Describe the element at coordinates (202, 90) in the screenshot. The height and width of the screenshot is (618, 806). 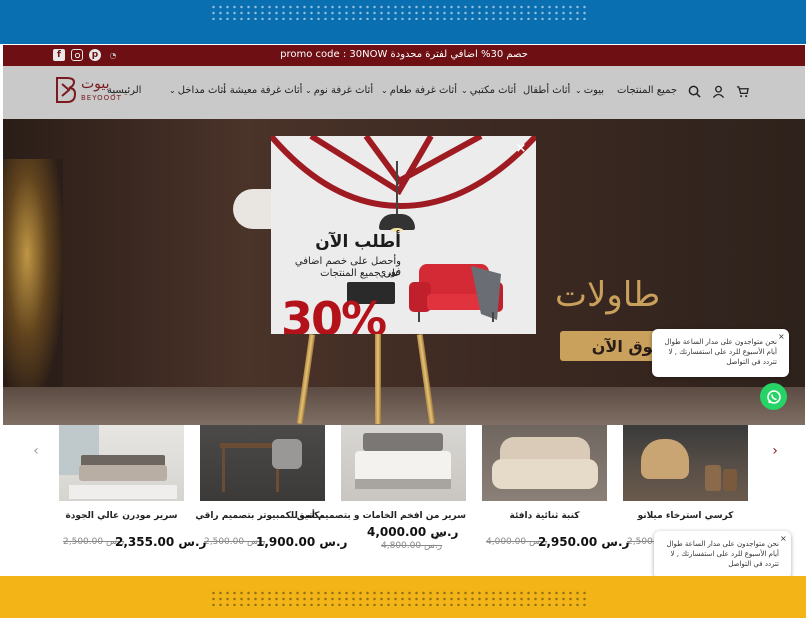
I see `nav-label: أثاث مداخل` at that location.